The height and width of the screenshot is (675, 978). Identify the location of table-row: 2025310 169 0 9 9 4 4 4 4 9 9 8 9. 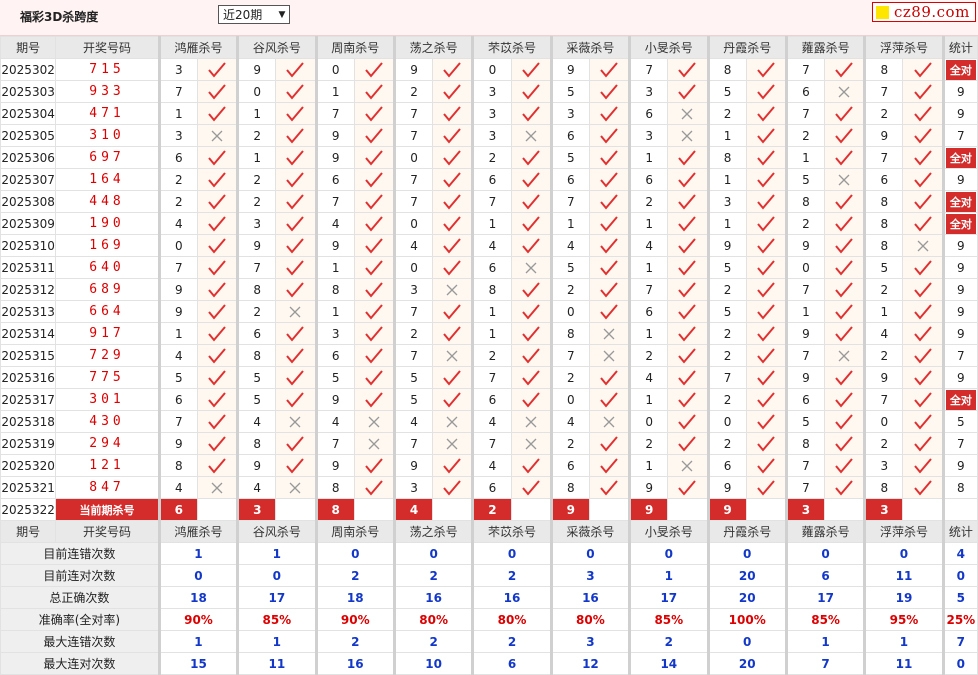
(489, 245).